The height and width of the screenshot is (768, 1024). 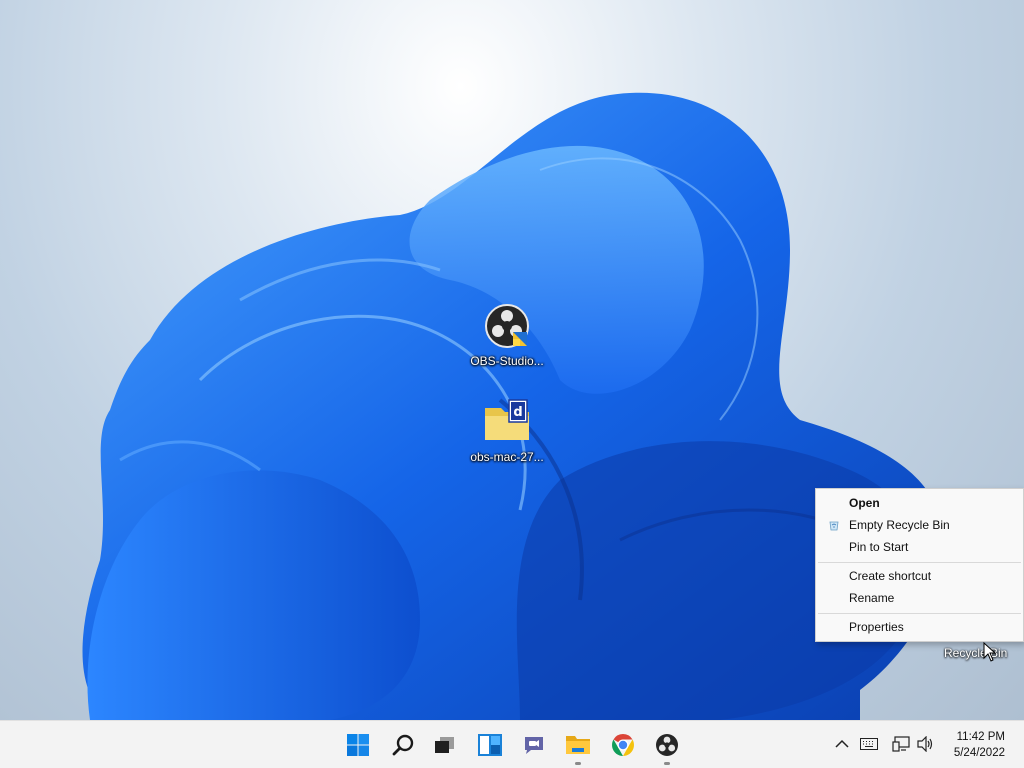 I want to click on input-indicator-button, so click(x=869, y=744).